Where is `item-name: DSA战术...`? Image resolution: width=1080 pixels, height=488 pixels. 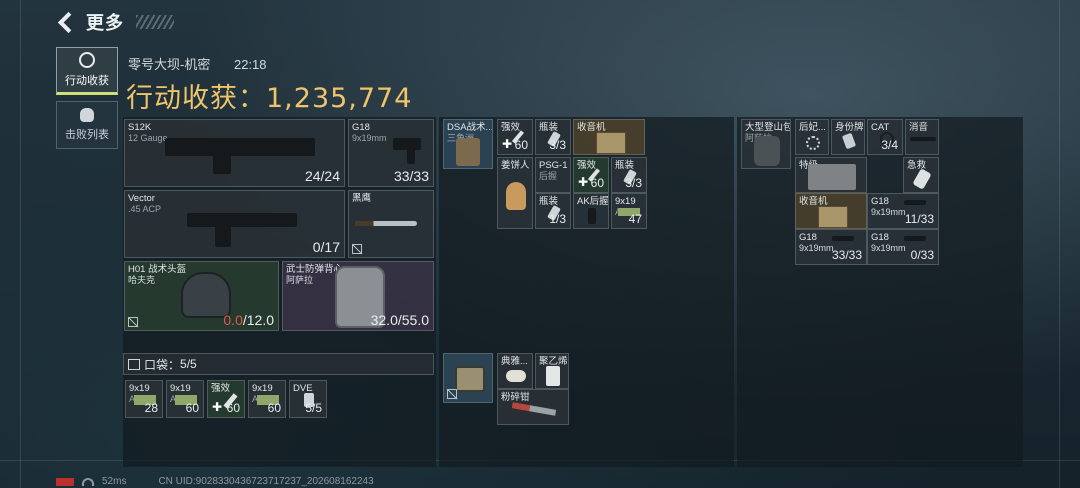 item-name: DSA战术... is located at coordinates (470, 127).